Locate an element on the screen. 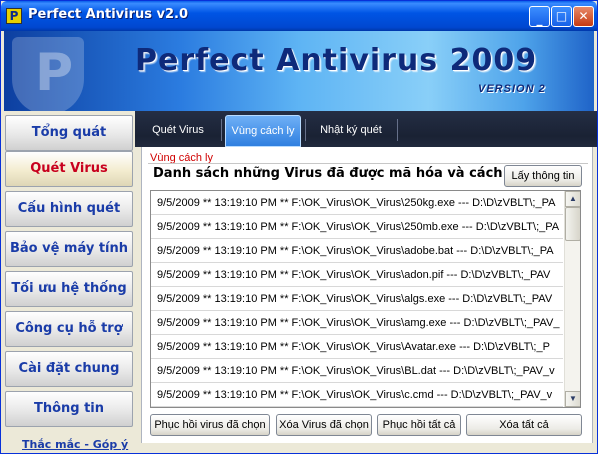 This screenshot has width=598, height=454. feedback-link: Thắc mắc - Góp ý is located at coordinates (75, 444).